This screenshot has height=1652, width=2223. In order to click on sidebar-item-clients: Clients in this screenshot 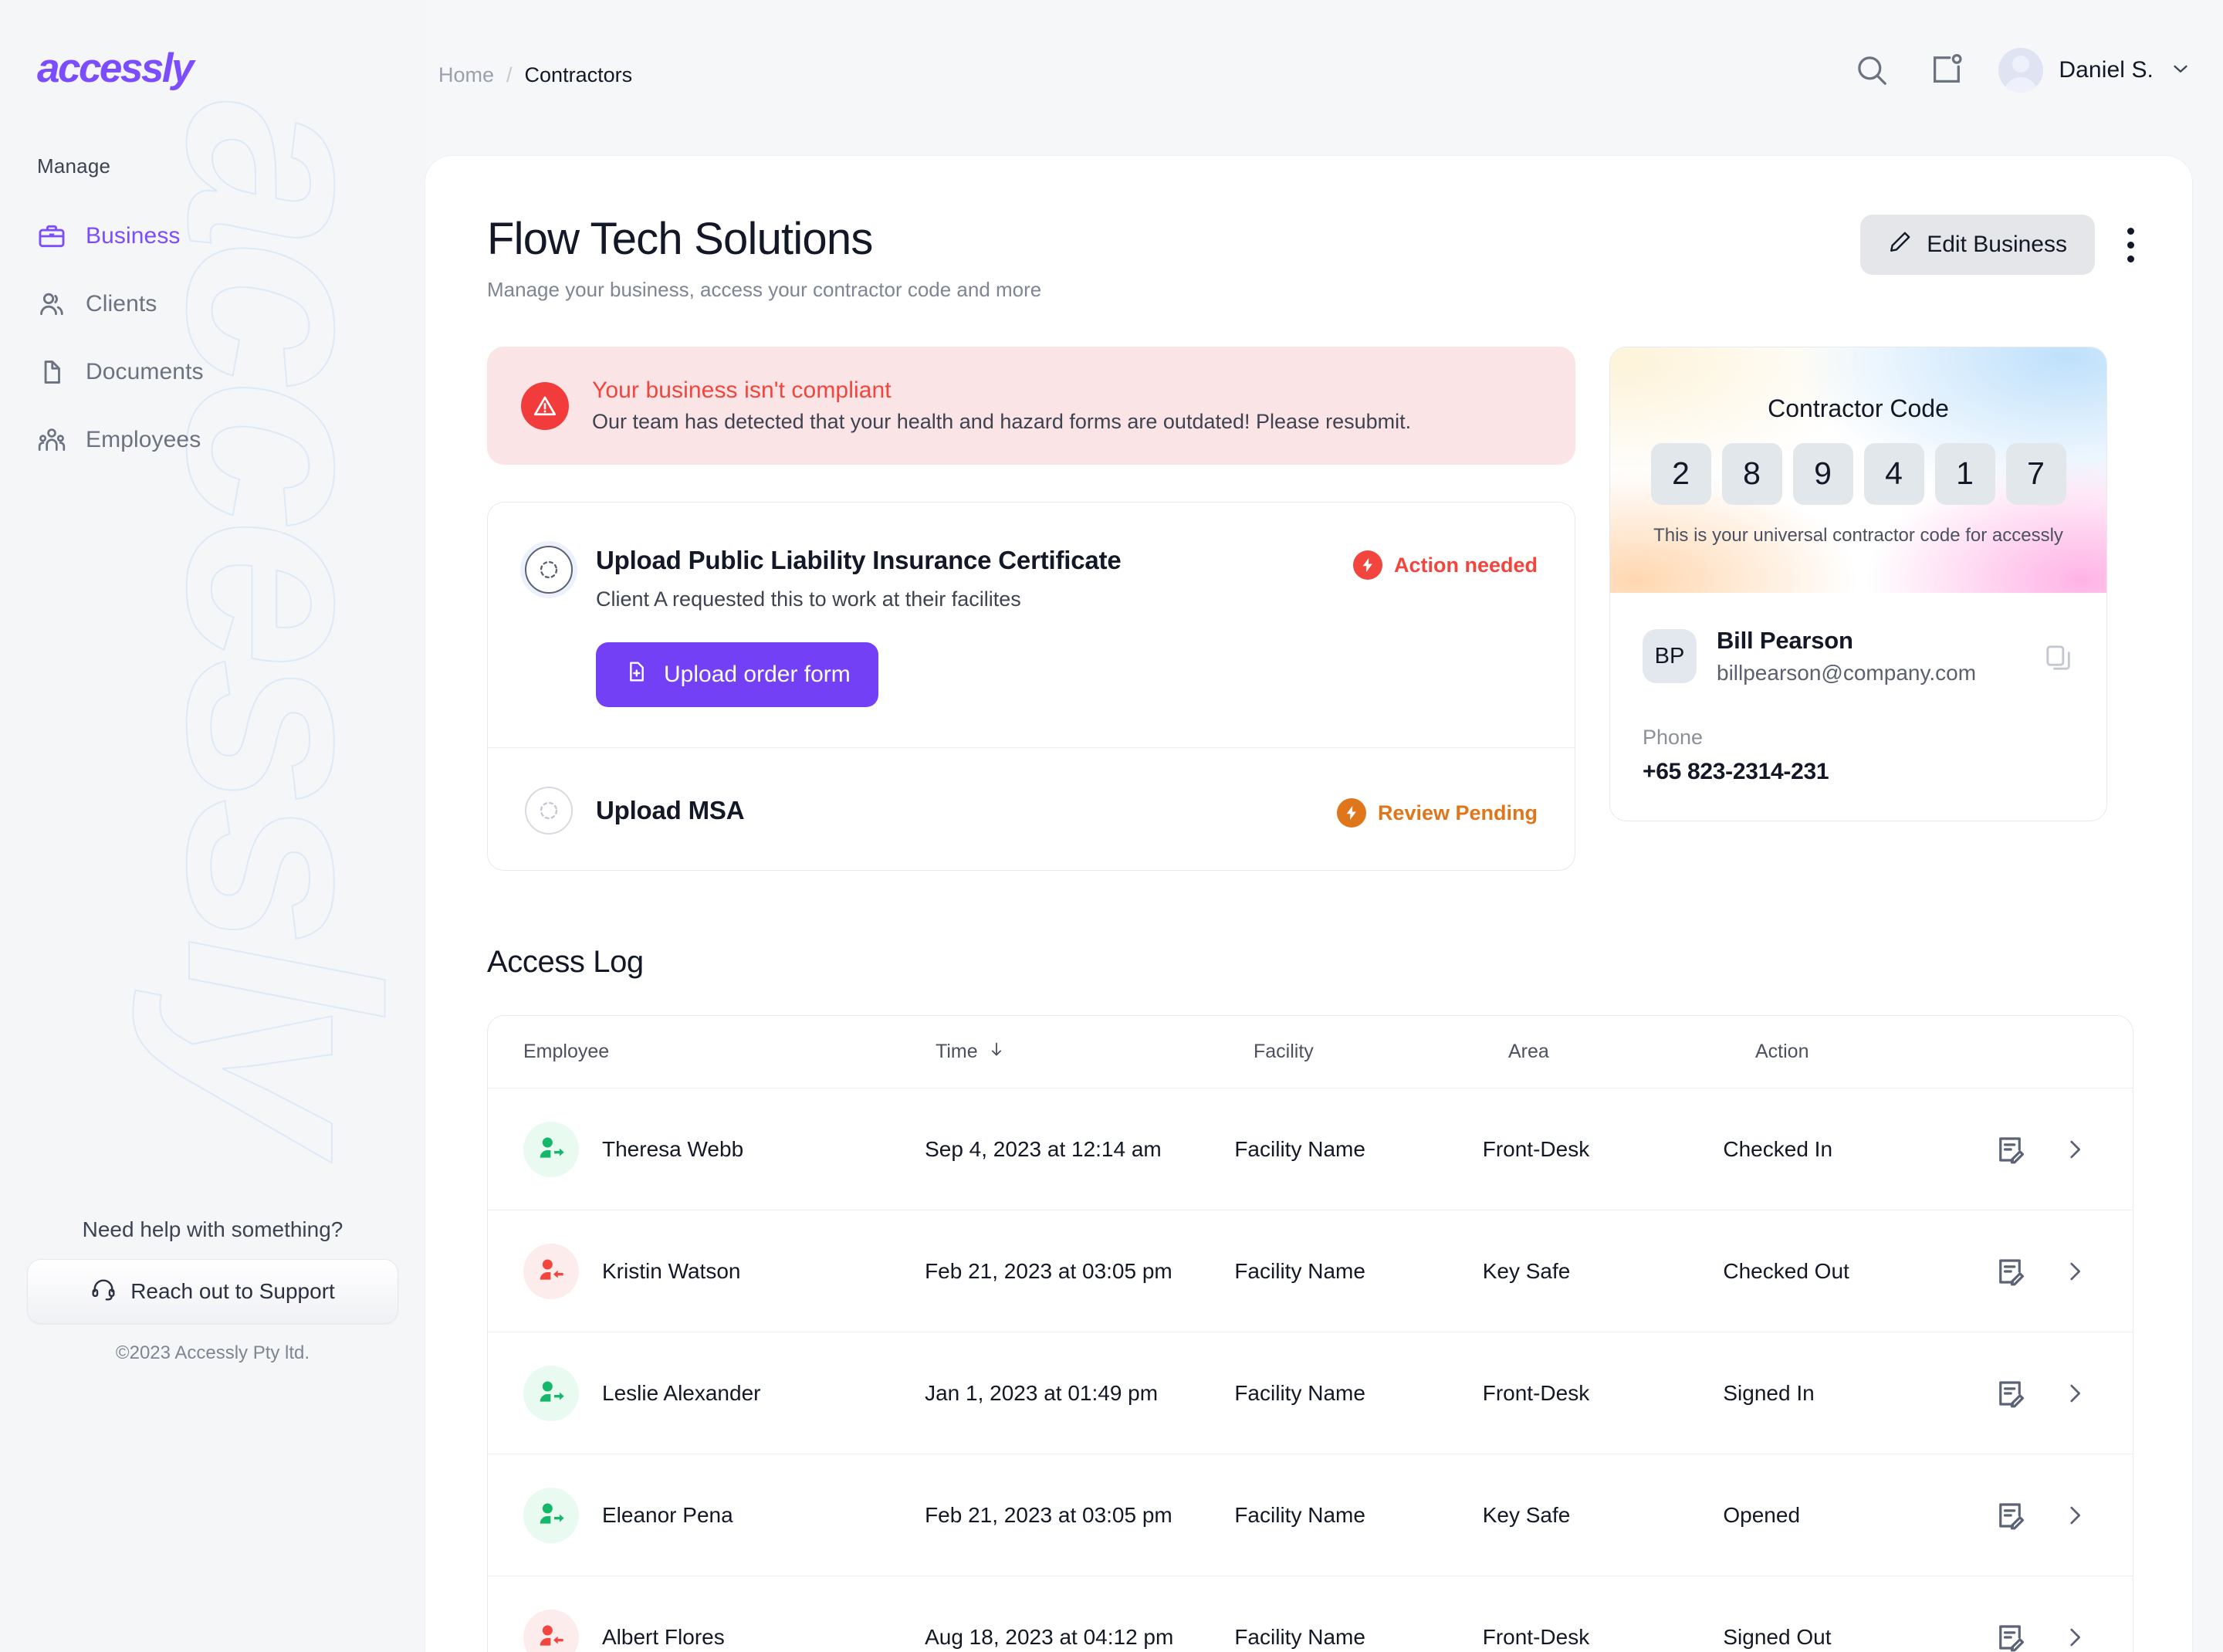, I will do `click(212, 304)`.